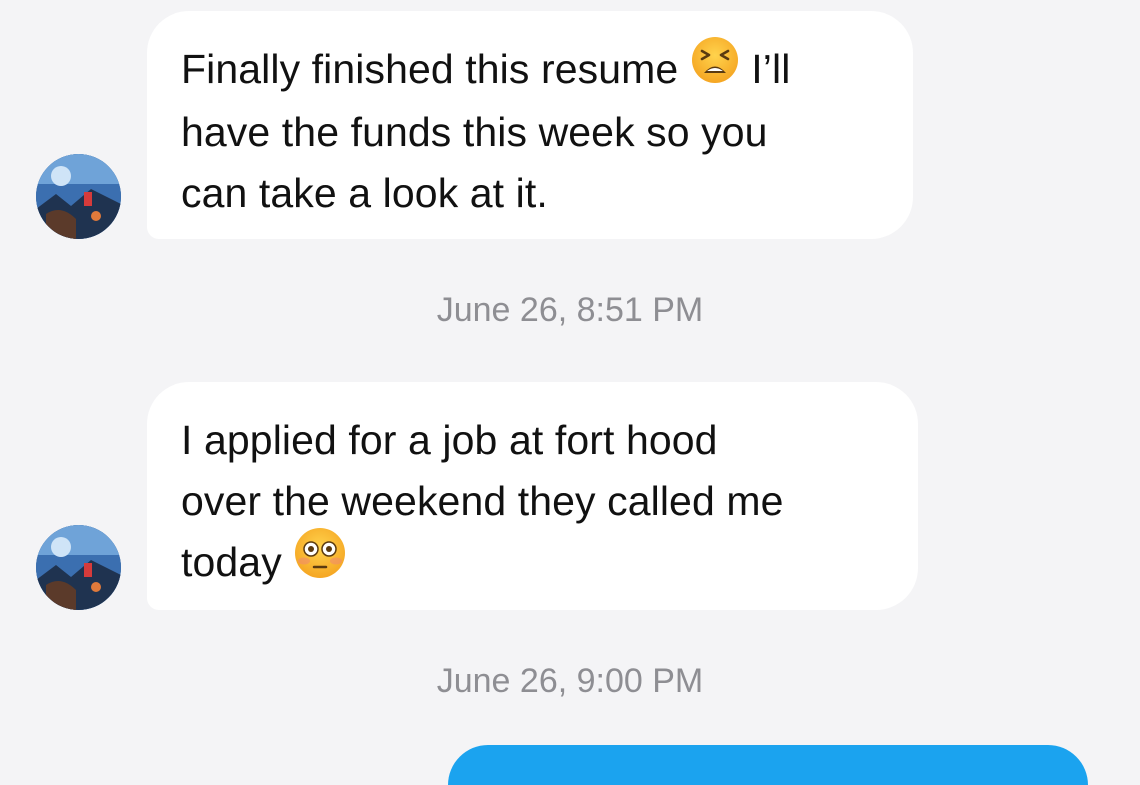 The image size is (1140, 785). I want to click on message-timestamp: June 26, 9:00 PM, so click(570, 681).